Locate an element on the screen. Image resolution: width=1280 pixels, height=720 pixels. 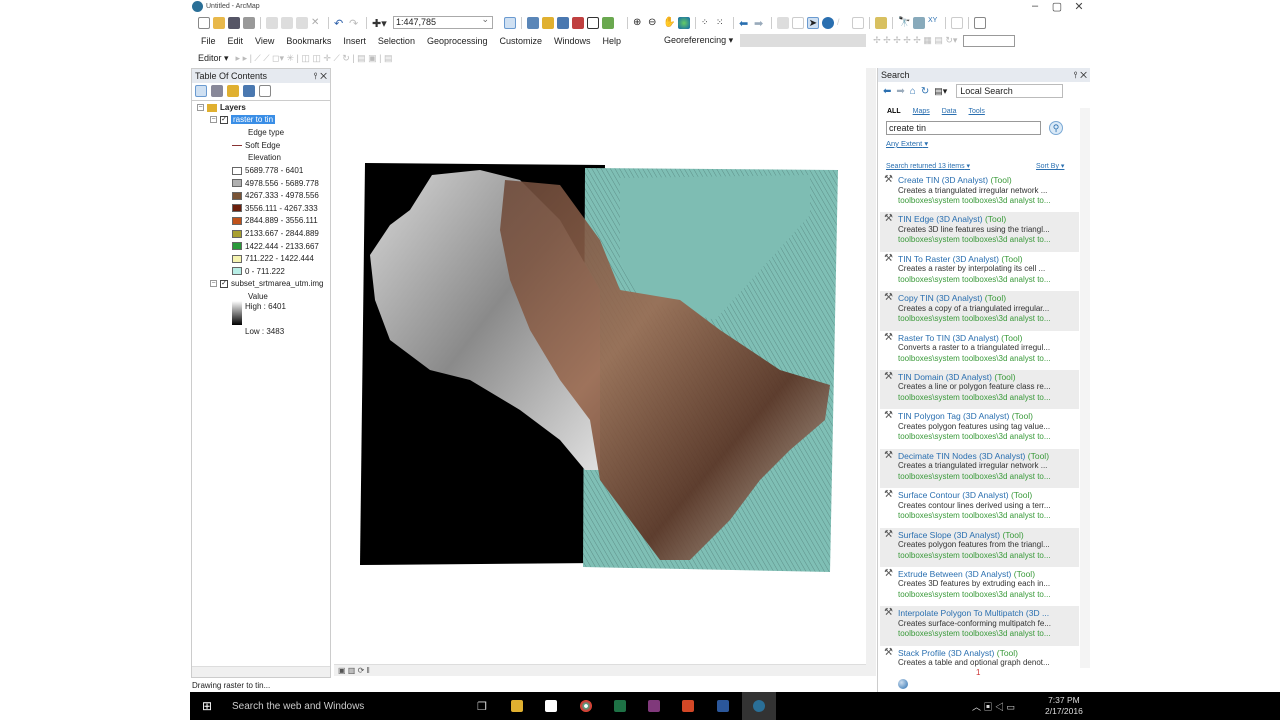
page-number: 1 is located at coordinates (978, 672).